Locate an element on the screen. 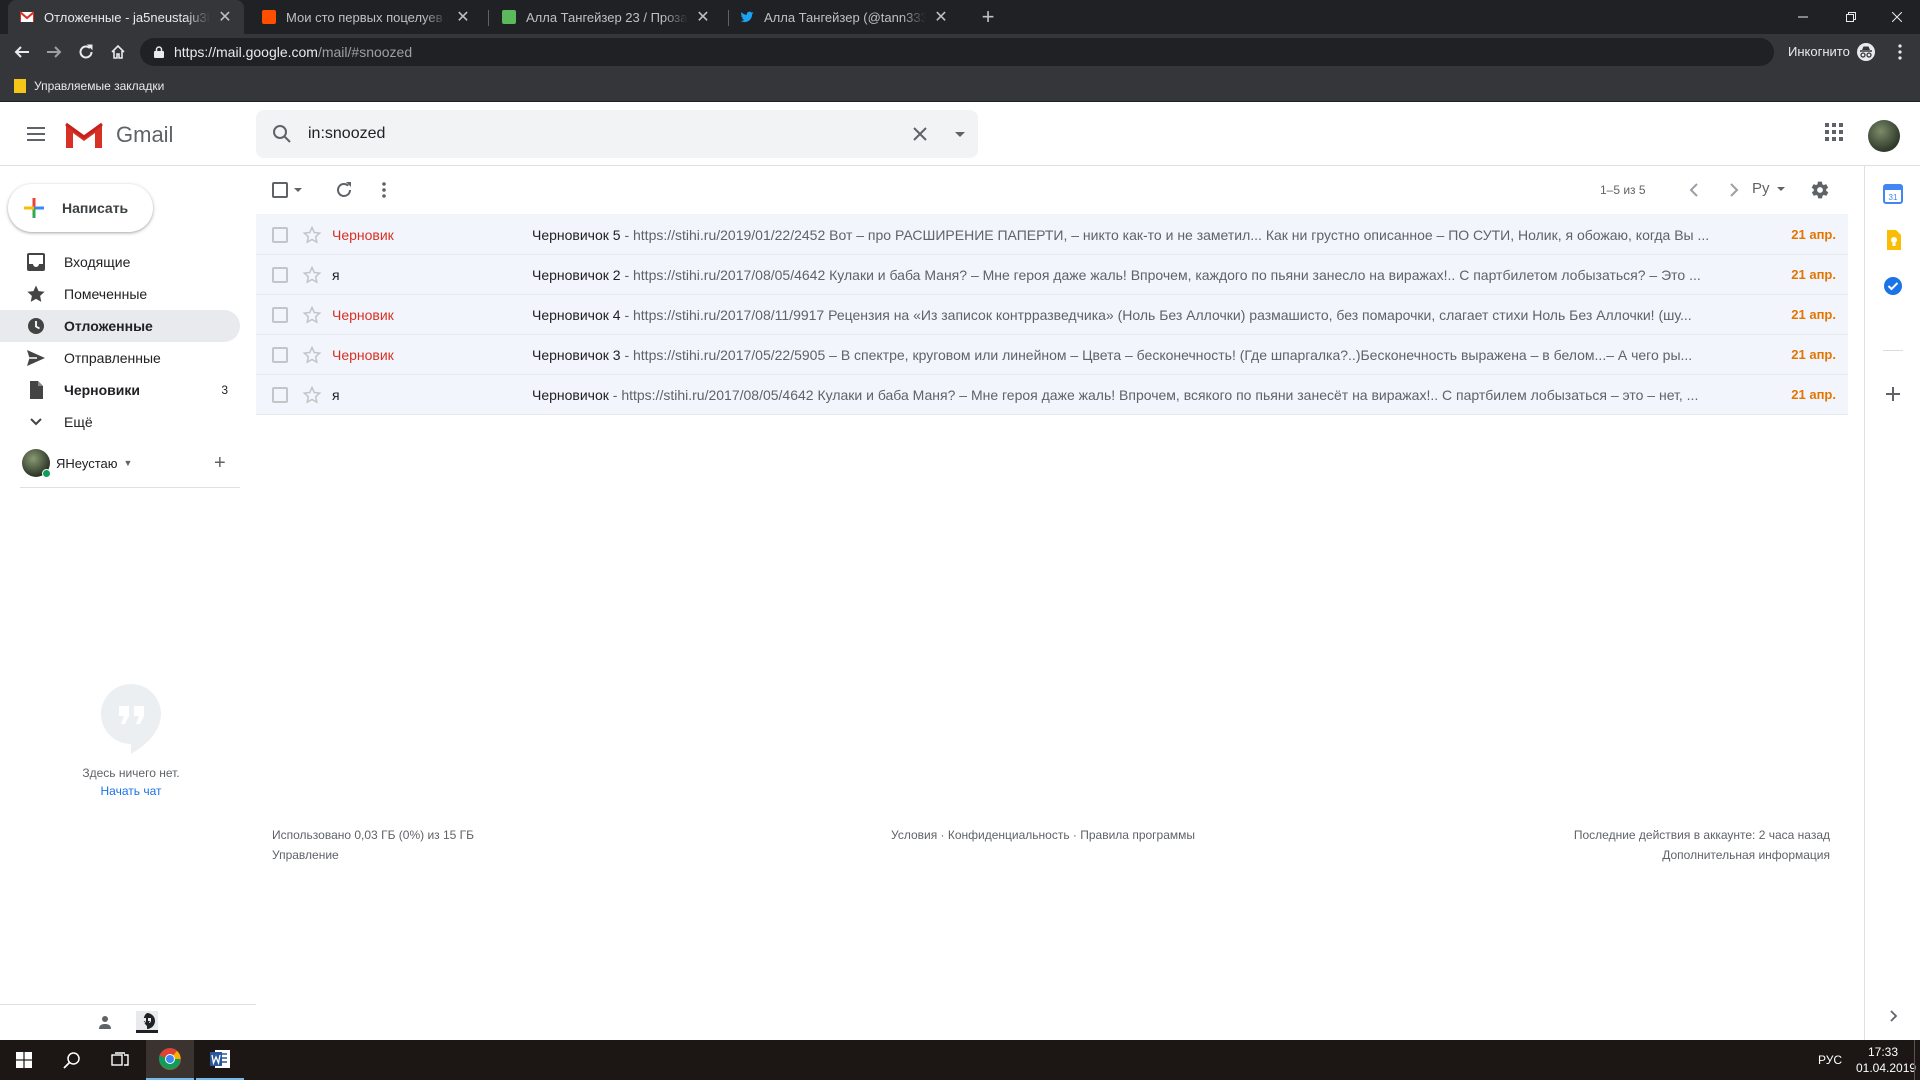  task-view-icon is located at coordinates (120, 1060).